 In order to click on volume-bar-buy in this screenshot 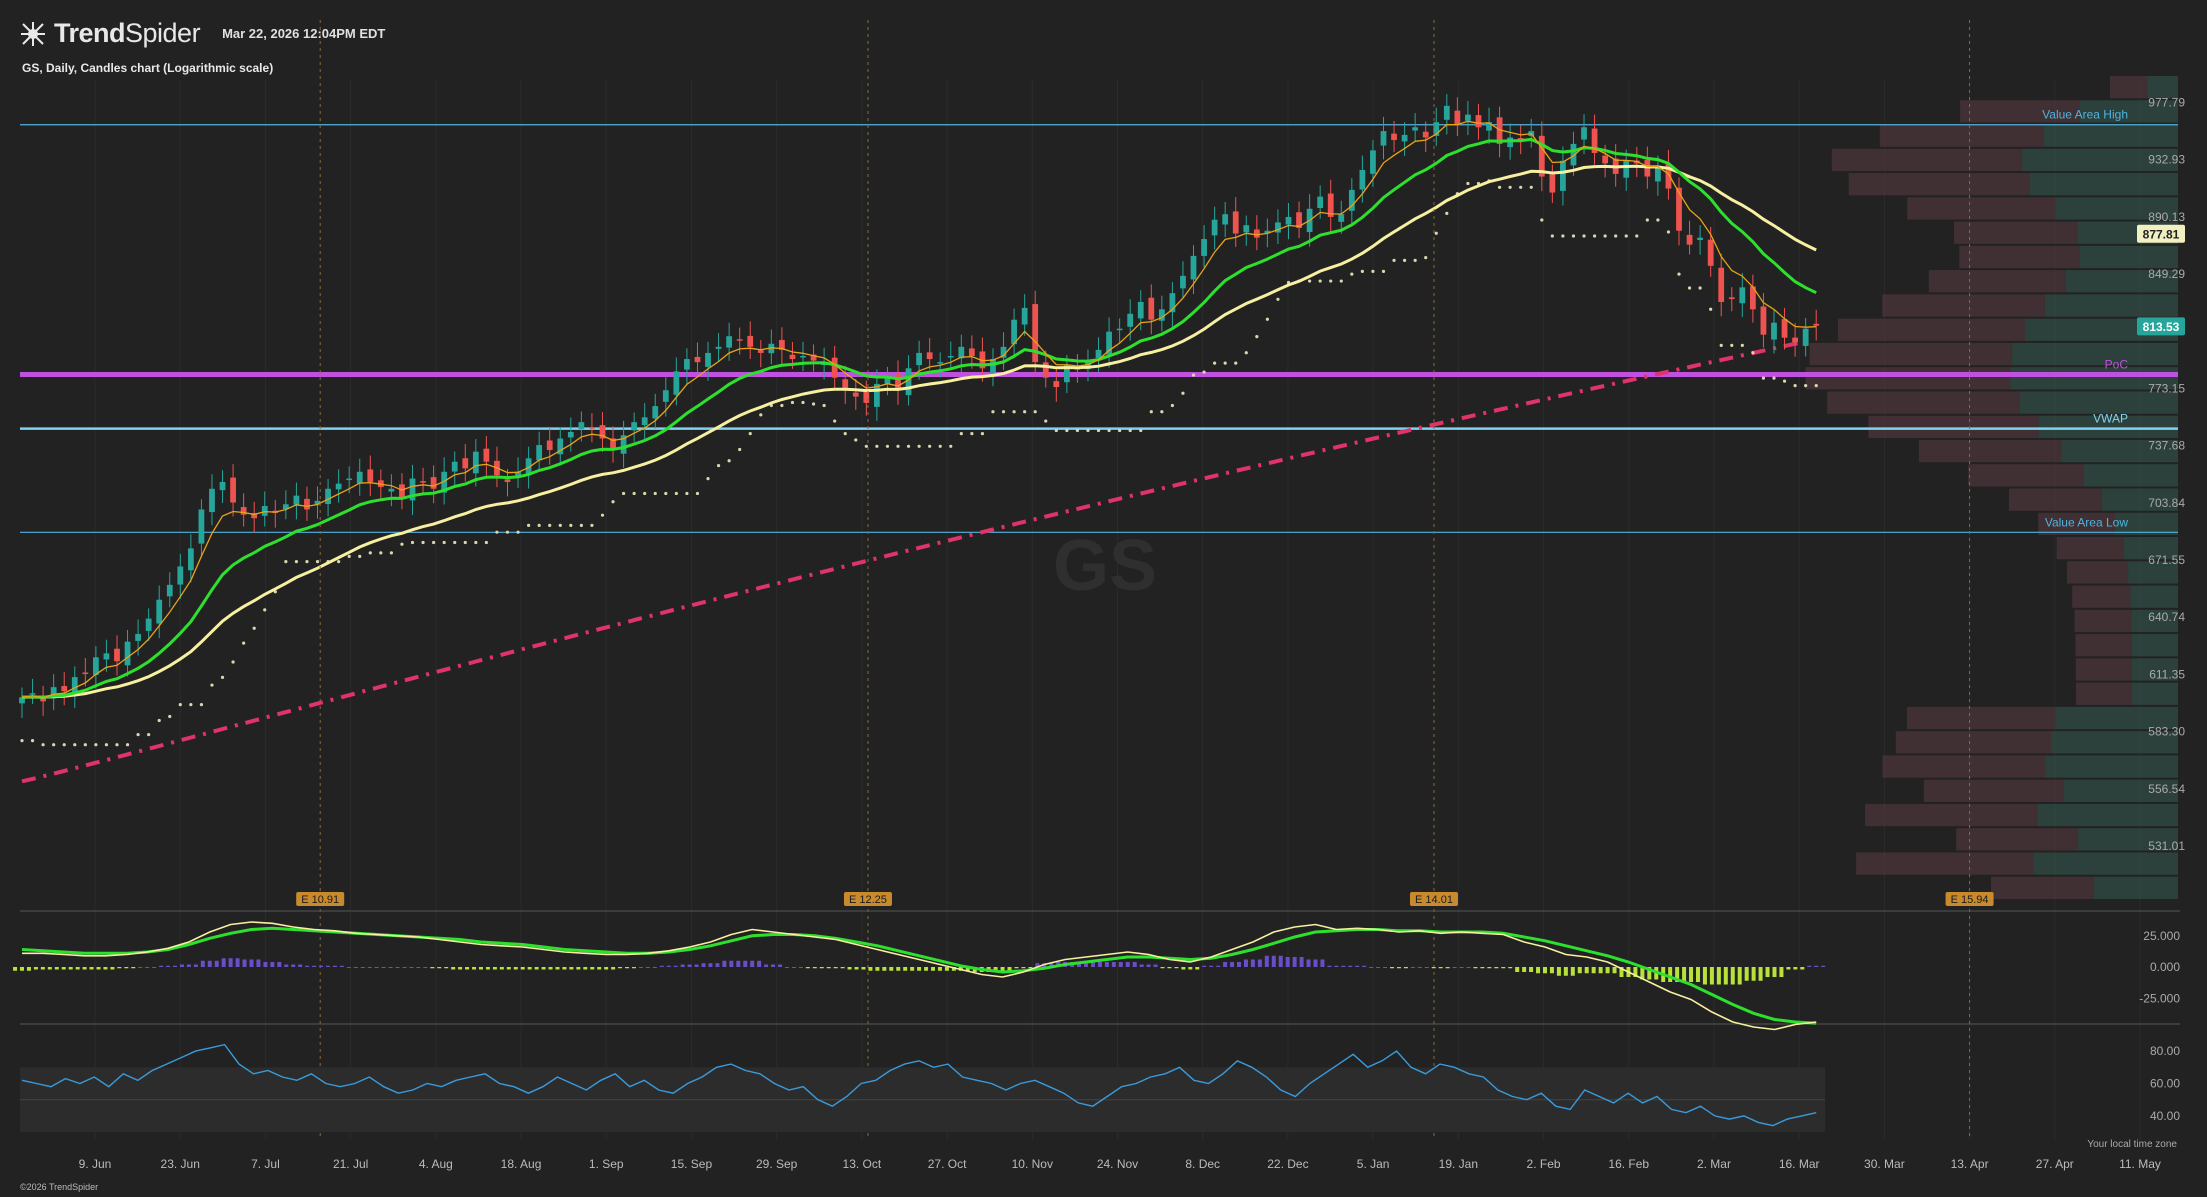, I will do `click(2095, 354)`.